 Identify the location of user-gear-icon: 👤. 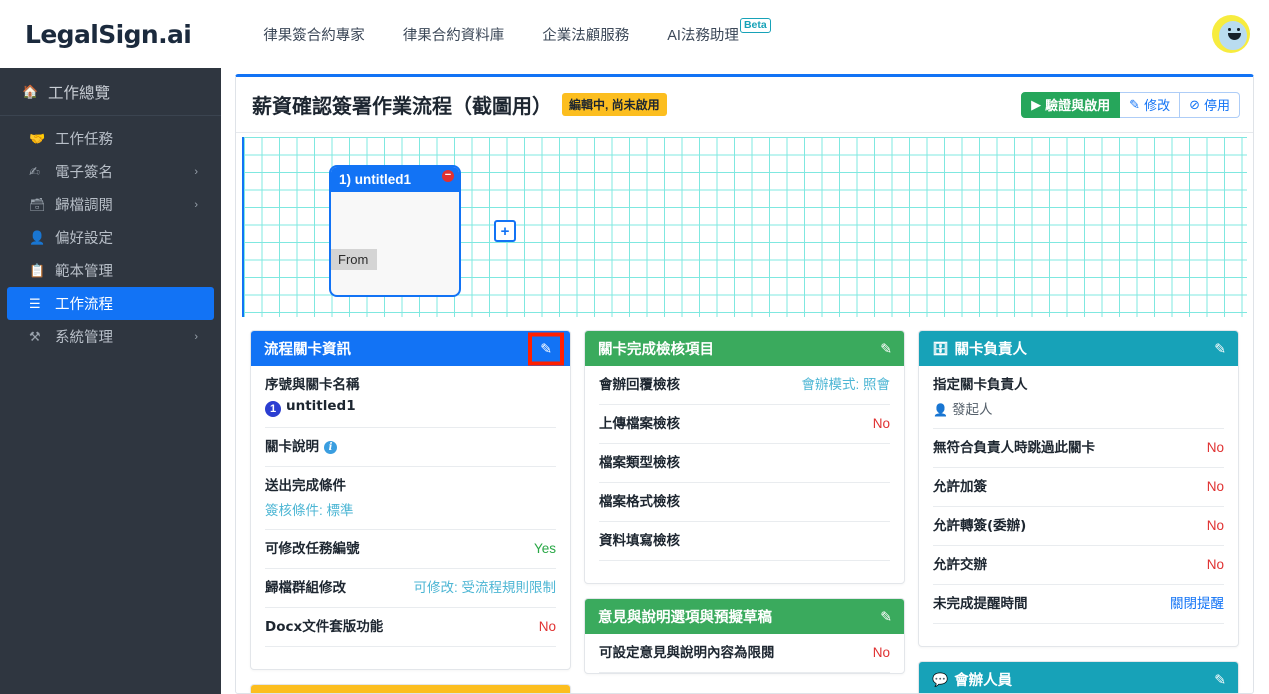
(37, 237).